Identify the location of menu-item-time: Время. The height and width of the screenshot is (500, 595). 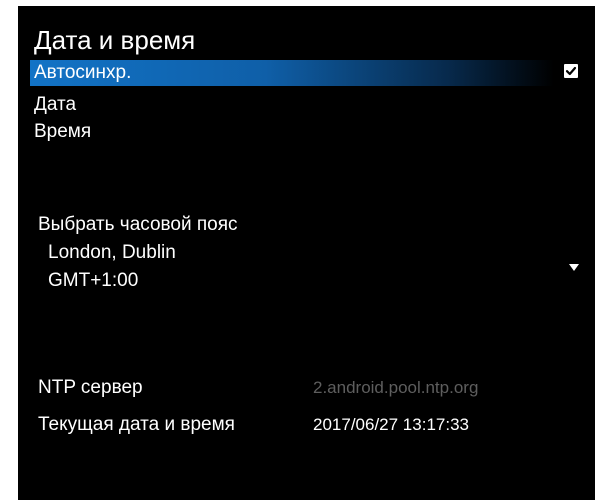
(62, 132).